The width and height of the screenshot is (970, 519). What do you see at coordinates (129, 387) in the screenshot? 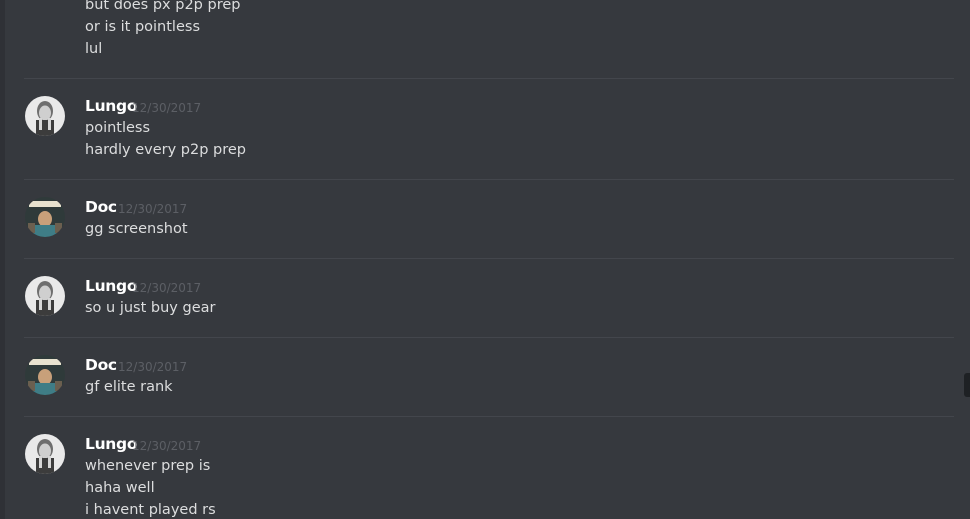
I see `message-text: gf elite rank` at bounding box center [129, 387].